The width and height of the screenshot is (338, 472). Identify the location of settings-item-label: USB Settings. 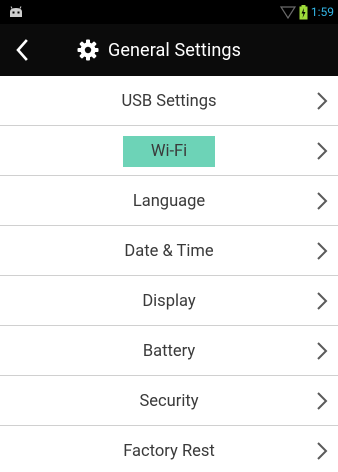
(169, 101).